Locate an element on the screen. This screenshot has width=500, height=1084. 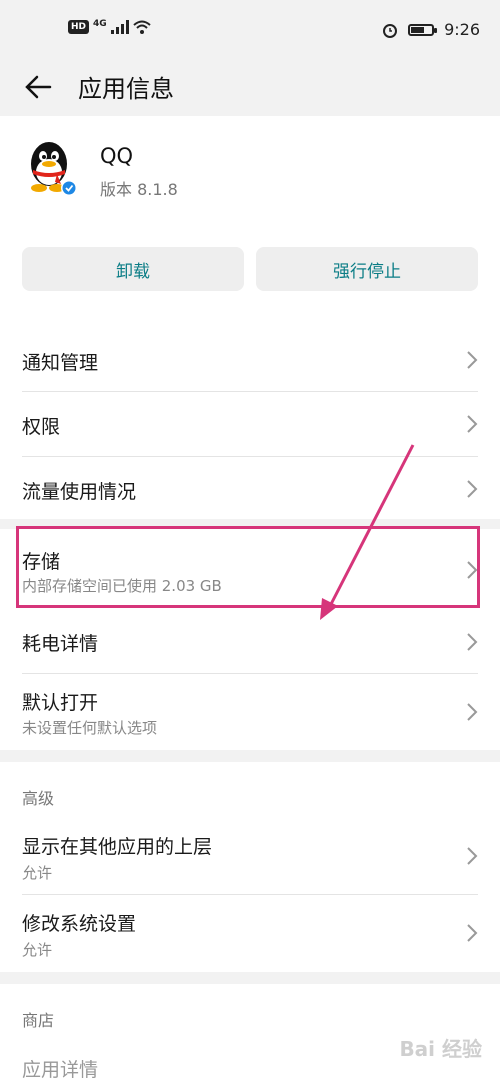
wifi-icon is located at coordinates (142, 27).